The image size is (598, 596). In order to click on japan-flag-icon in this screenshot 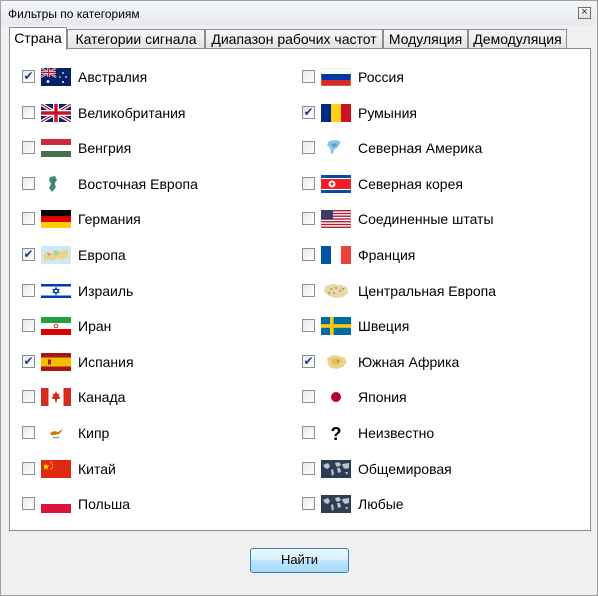, I will do `click(336, 397)`.